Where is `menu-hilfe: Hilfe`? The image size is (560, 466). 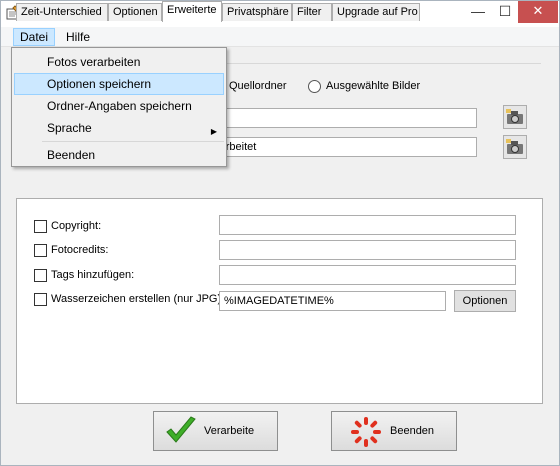 menu-hilfe: Hilfe is located at coordinates (78, 37).